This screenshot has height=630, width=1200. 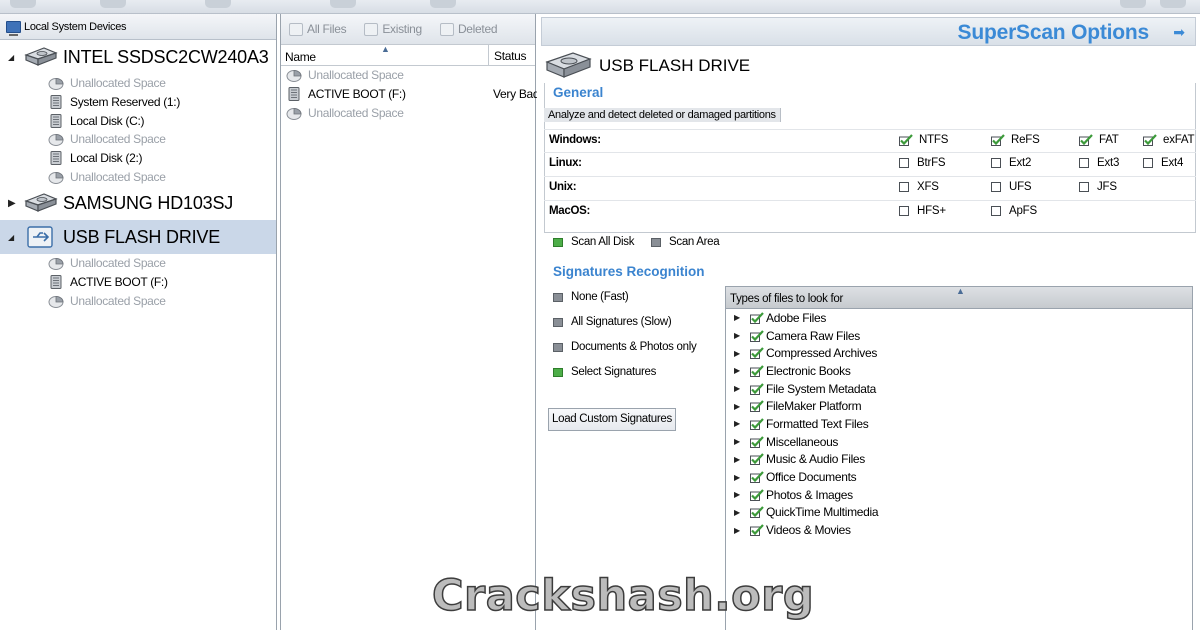 What do you see at coordinates (604, 372) in the screenshot?
I see `signature-option: Select Signatures` at bounding box center [604, 372].